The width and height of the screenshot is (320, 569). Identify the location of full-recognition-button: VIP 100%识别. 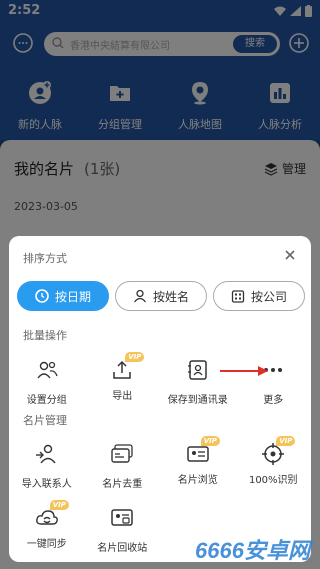
(274, 463).